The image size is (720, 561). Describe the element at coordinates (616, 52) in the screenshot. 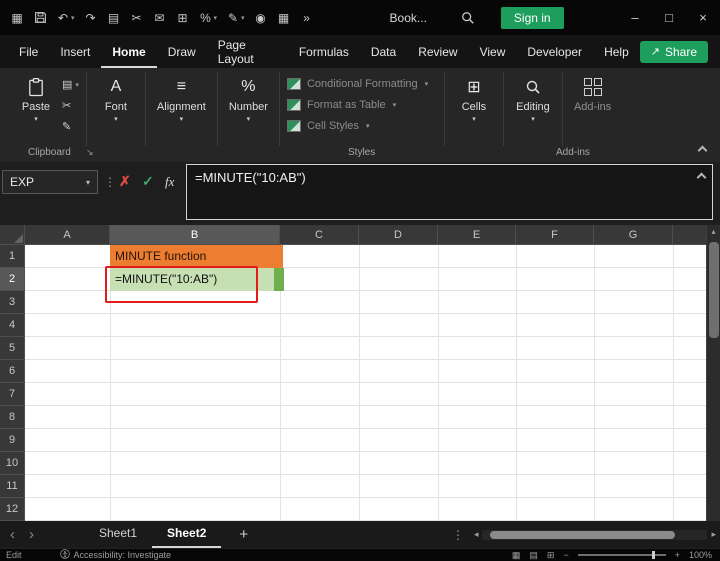

I see `tab-help: Help` at that location.